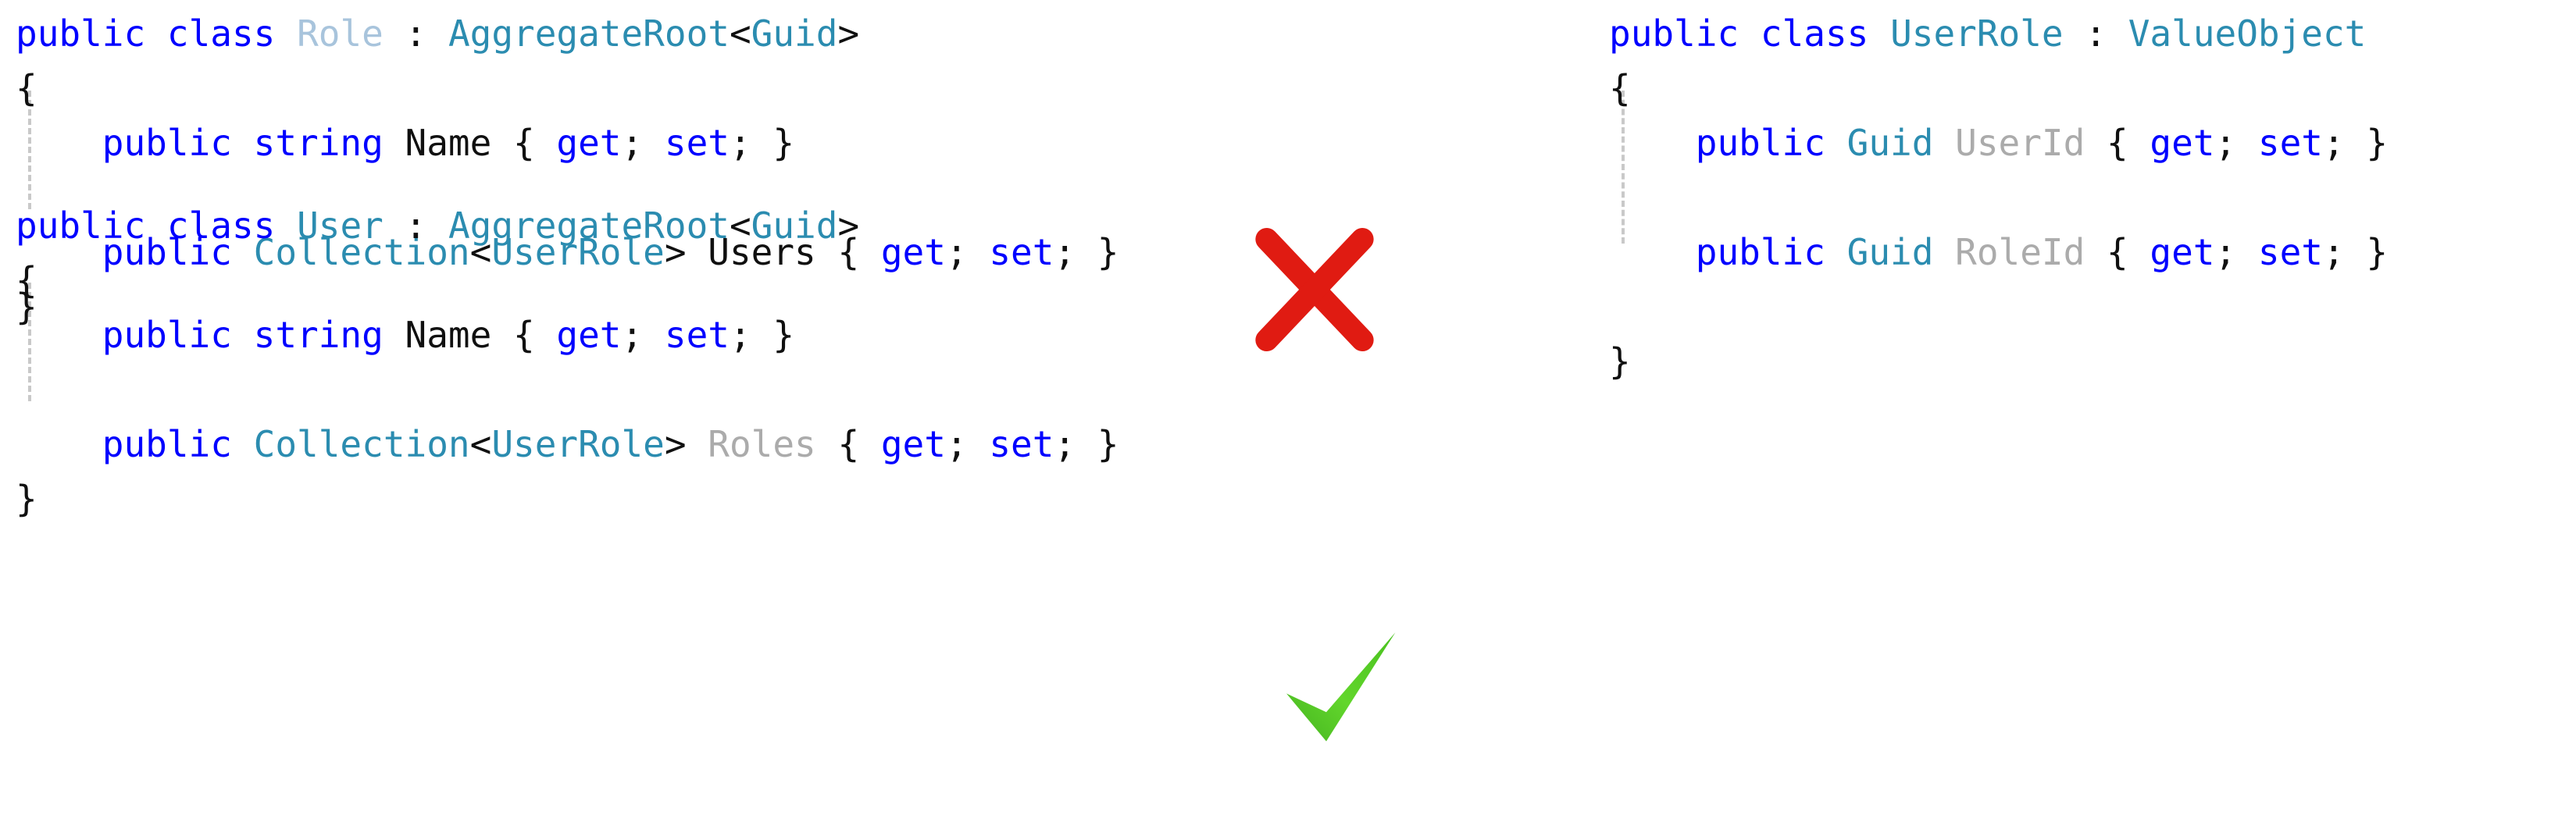 The height and width of the screenshot is (822, 2576). I want to click on code-line: public Guid UserId { get; set; }, so click(1998, 143).